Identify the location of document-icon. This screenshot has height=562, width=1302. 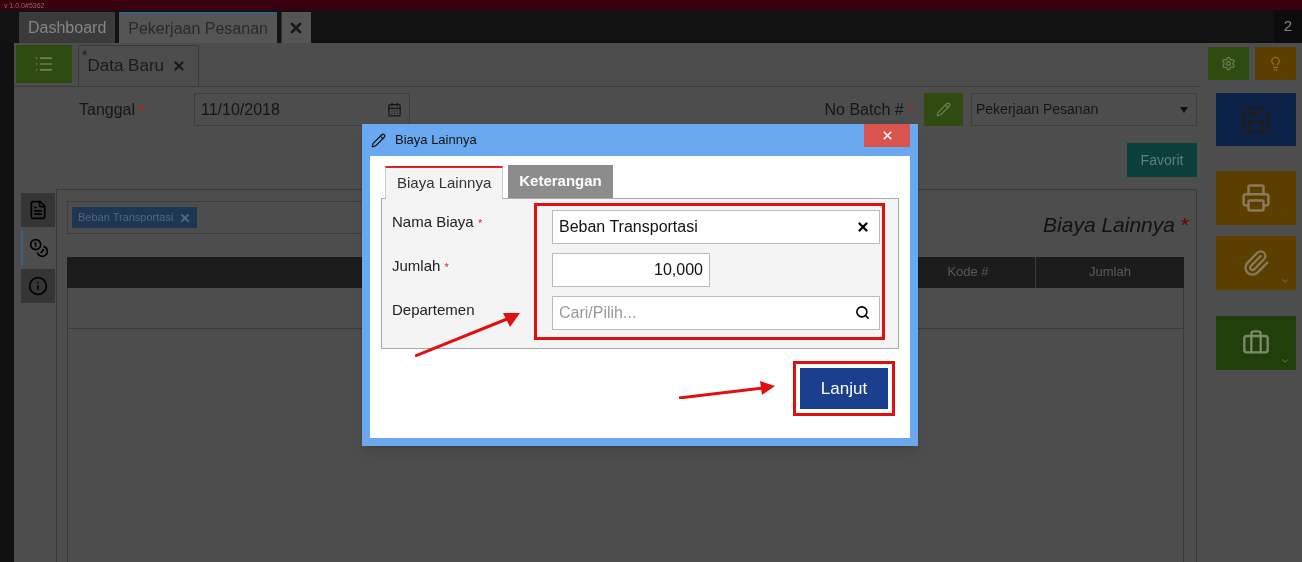
(38, 210).